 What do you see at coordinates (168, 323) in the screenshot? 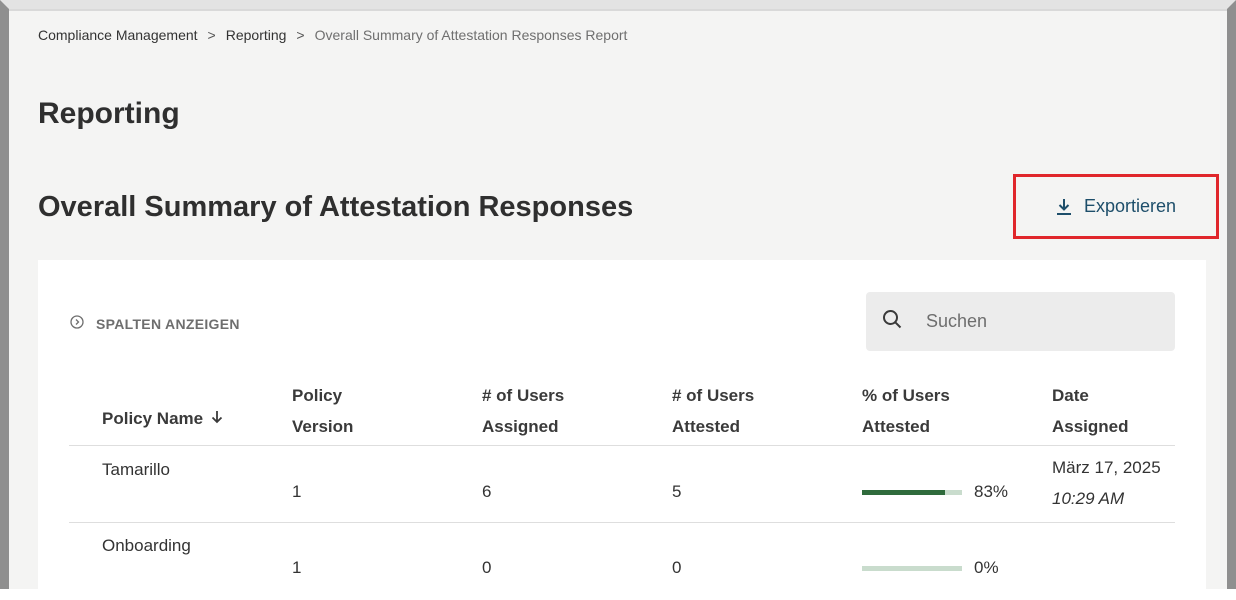
I see `show-columns-label: SPALTEN ANZEIGEN` at bounding box center [168, 323].